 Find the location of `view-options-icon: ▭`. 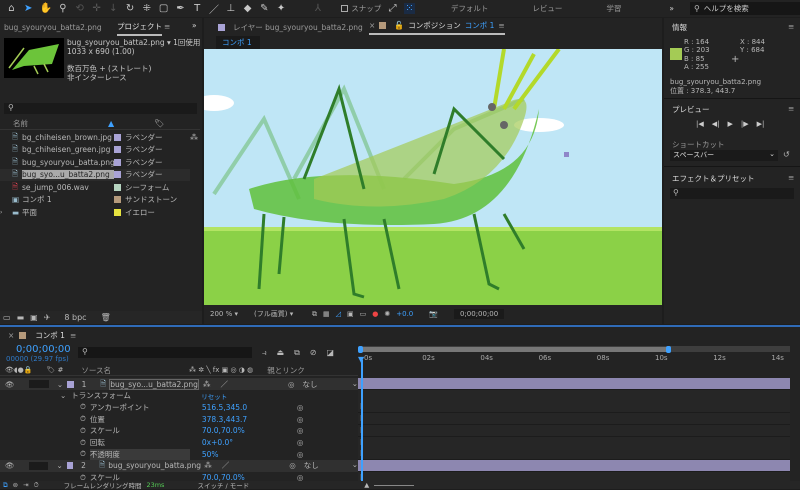

view-options-icon: ▭ is located at coordinates (363, 314).